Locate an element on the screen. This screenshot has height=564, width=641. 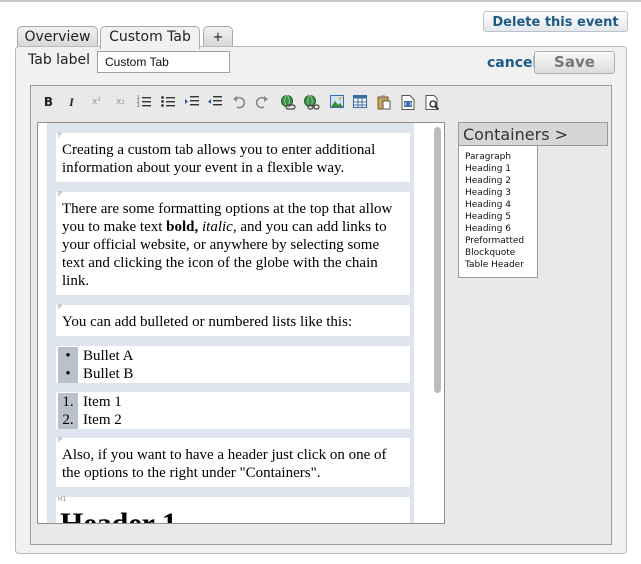
container-option-heading-2: Heading 2 is located at coordinates (501, 181).